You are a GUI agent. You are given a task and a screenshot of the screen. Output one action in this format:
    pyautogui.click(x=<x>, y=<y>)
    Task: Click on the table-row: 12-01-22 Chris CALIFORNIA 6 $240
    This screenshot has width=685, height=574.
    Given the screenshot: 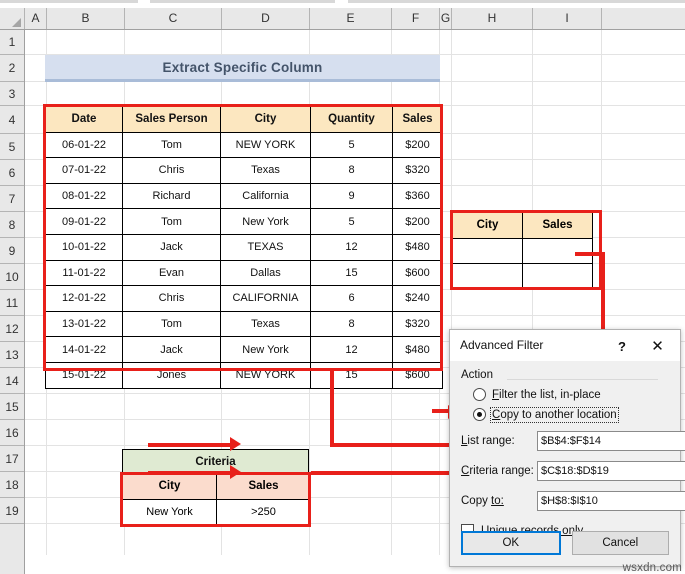 What is the action you would take?
    pyautogui.click(x=244, y=298)
    